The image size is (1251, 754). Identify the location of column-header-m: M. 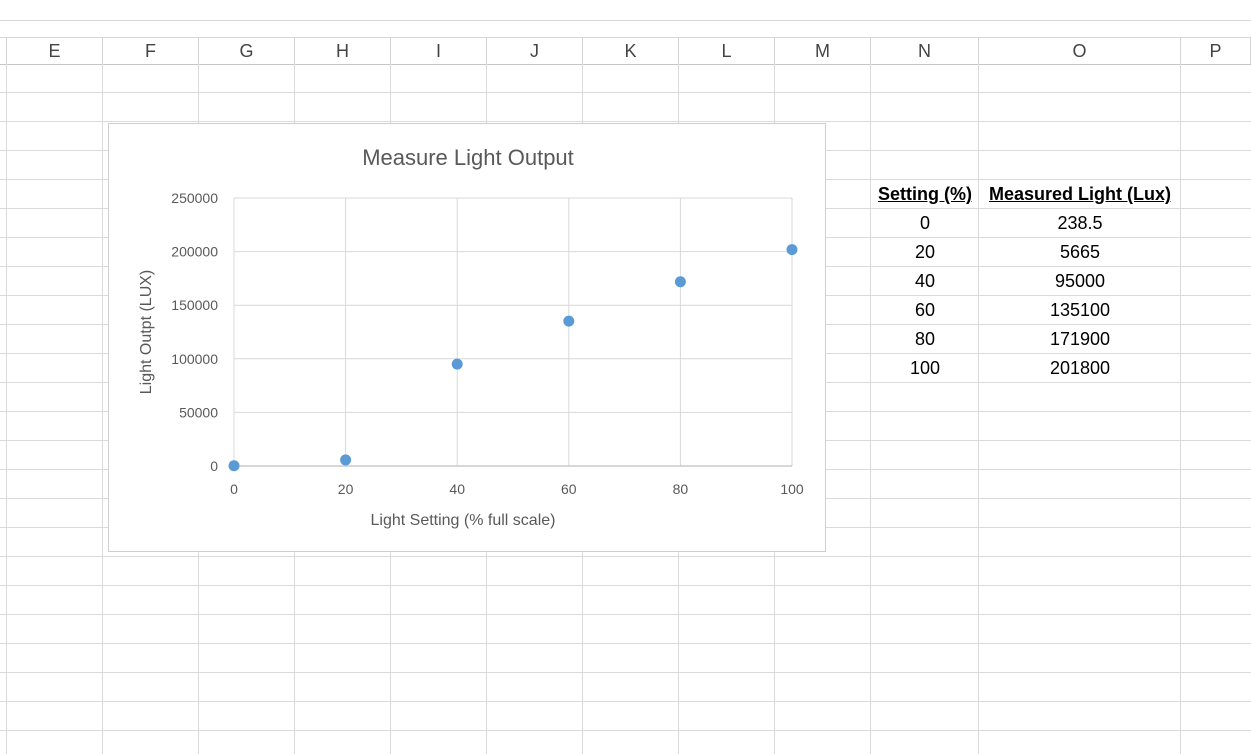
(823, 51).